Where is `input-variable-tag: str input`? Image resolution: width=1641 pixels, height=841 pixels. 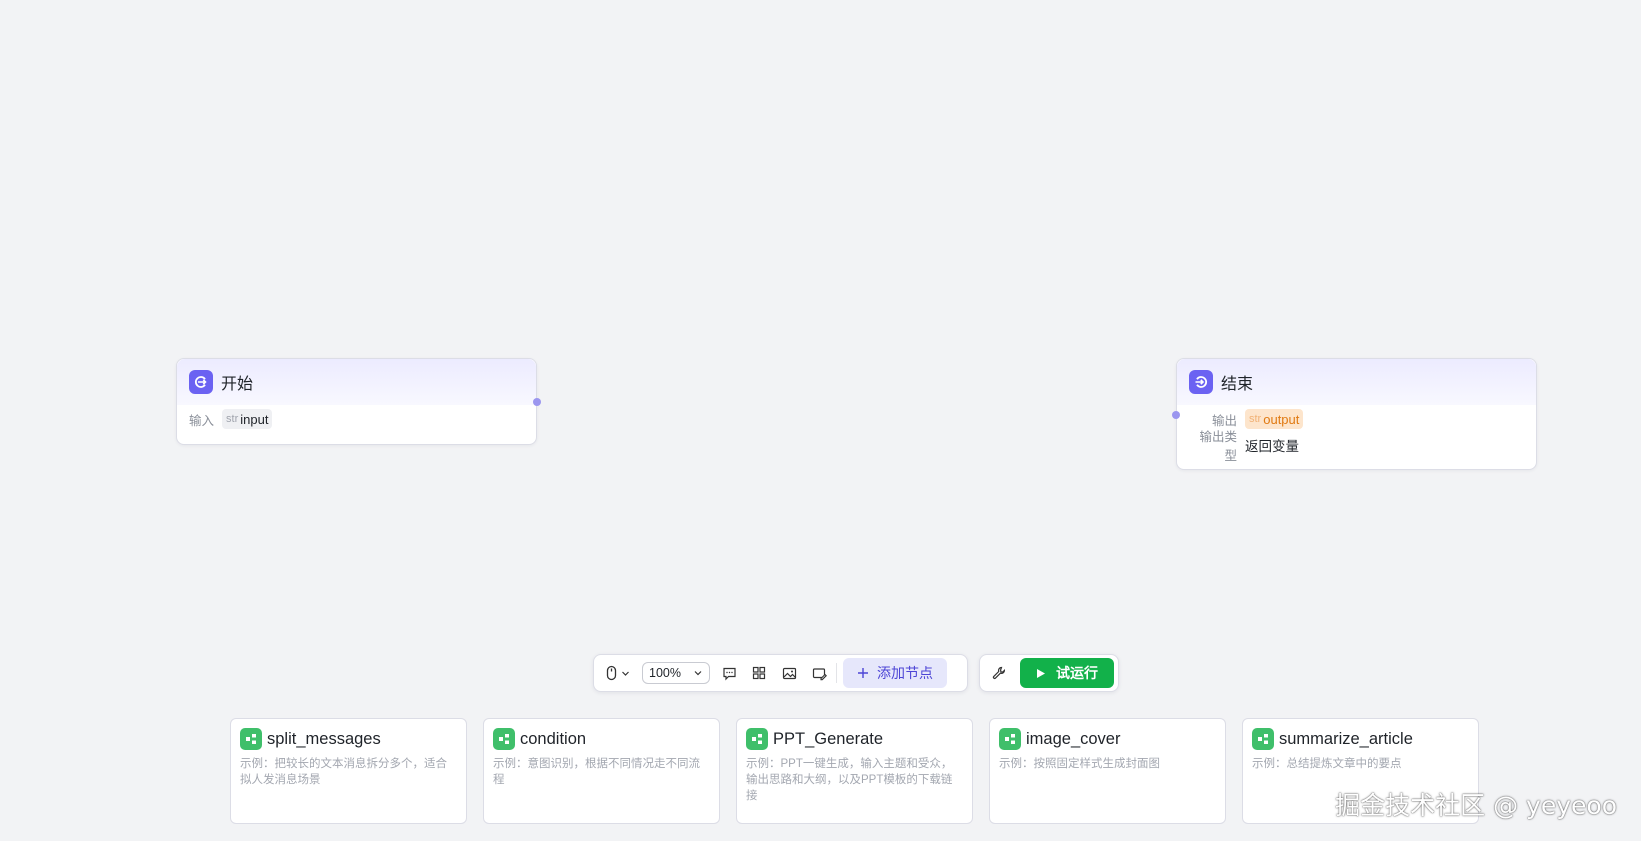 input-variable-tag: str input is located at coordinates (247, 419).